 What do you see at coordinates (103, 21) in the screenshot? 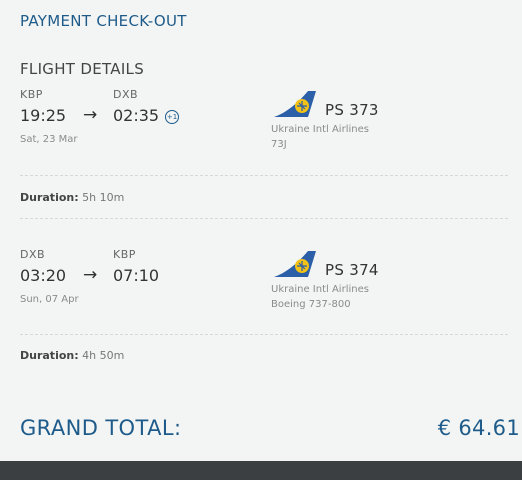
I see `page-title: PAYMENT CHECK-OUT` at bounding box center [103, 21].